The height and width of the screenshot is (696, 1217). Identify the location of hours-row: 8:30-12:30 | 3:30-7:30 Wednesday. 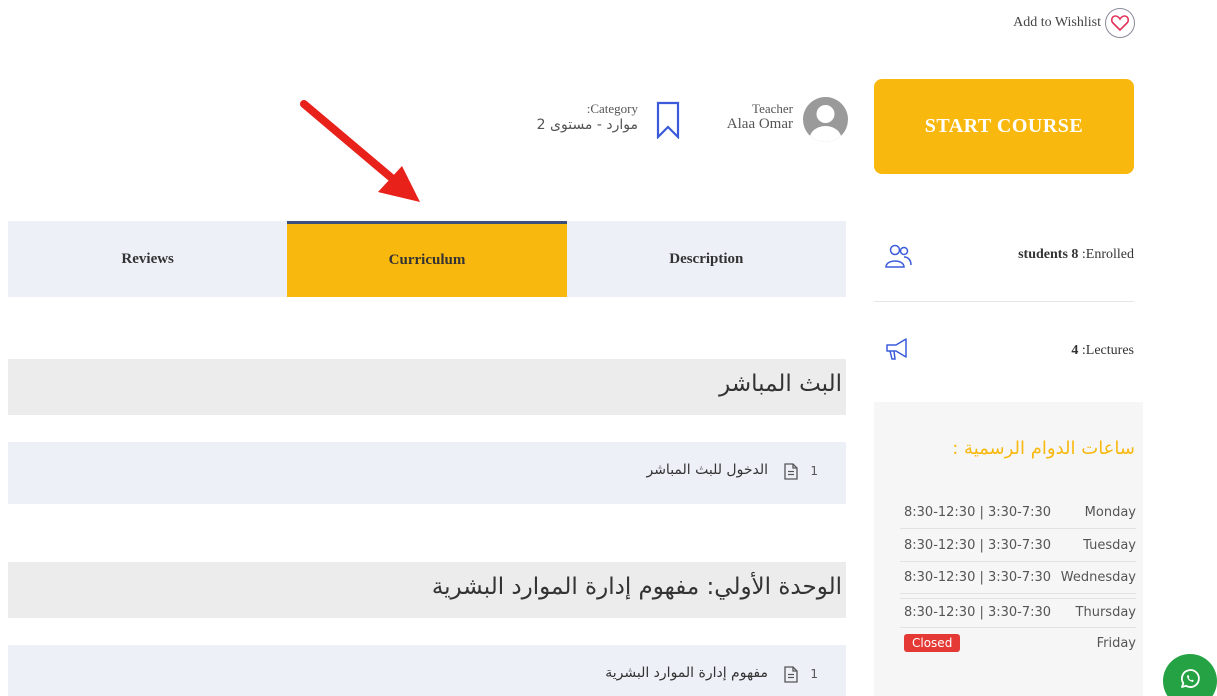
(1018, 579).